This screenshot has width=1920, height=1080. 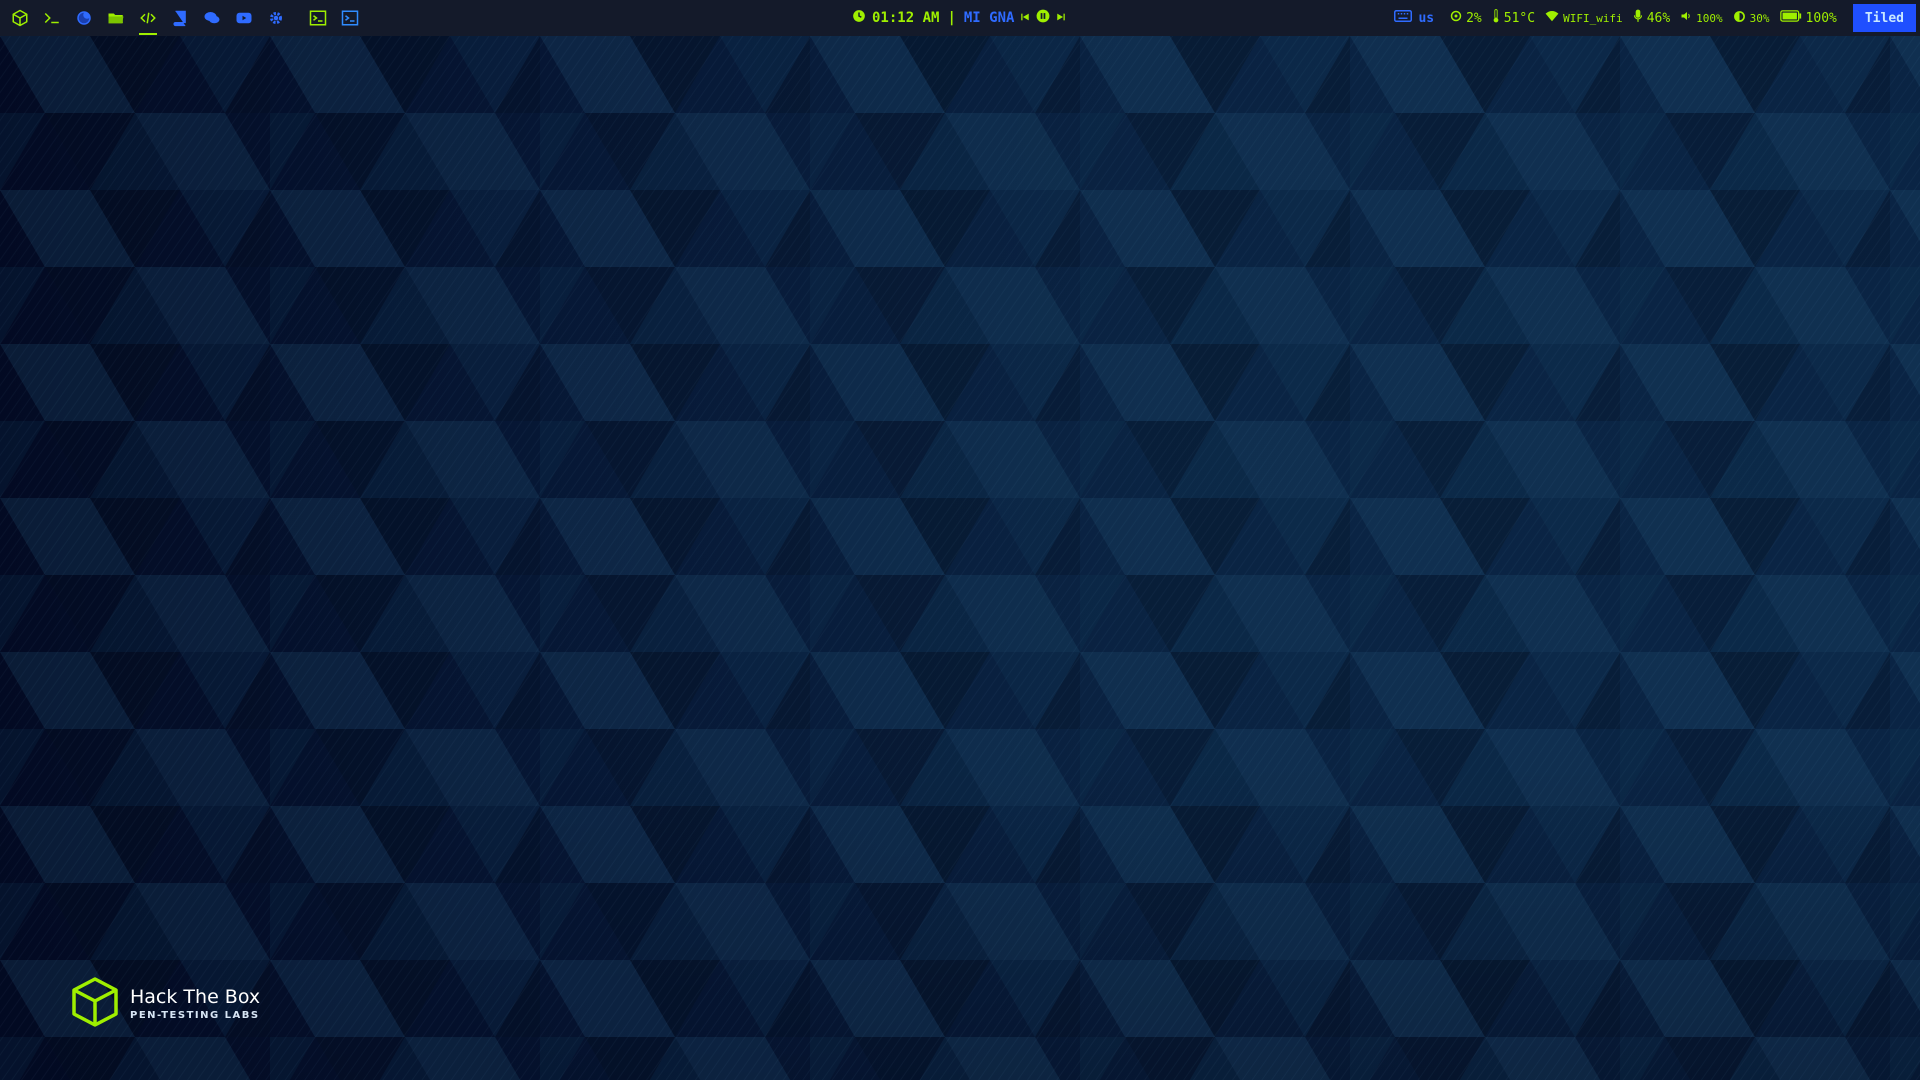 I want to click on previous-track-icon, so click(x=1025, y=18).